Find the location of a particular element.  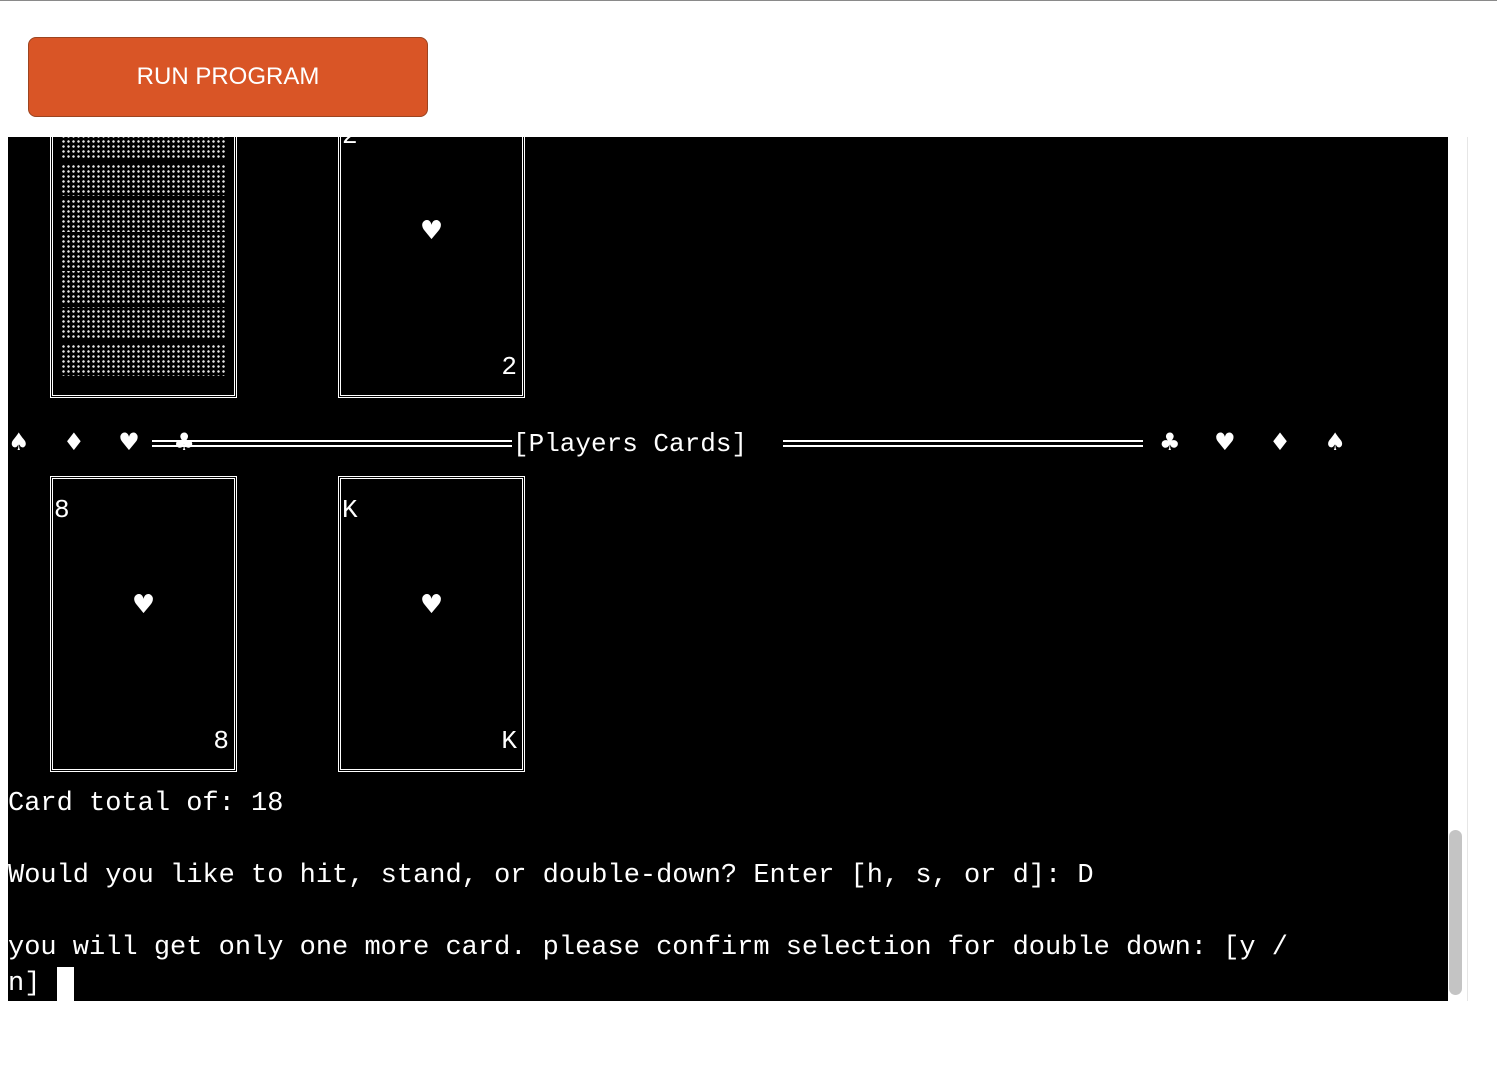

card-rank-bottom: K is located at coordinates (509, 741).